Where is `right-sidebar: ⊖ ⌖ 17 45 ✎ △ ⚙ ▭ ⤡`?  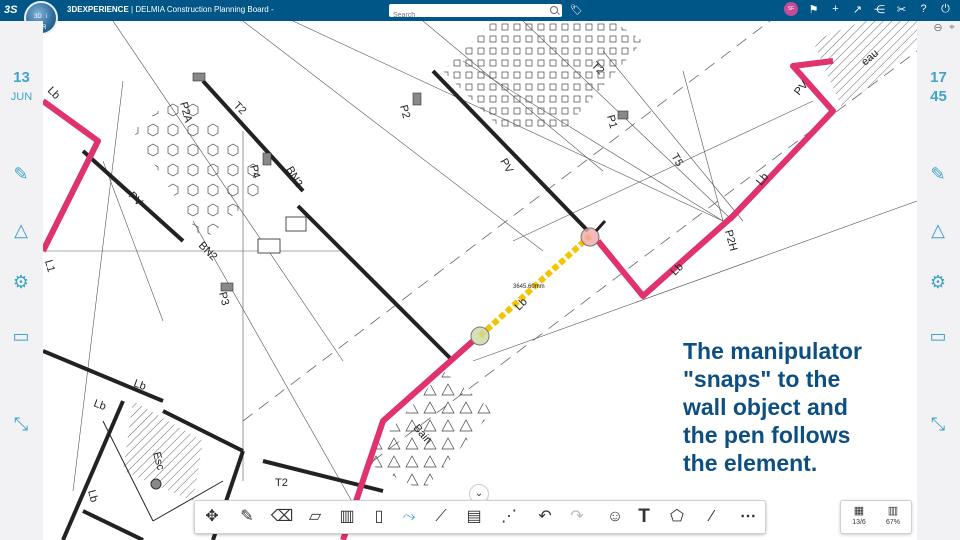 right-sidebar: ⊖ ⌖ 17 45 ✎ △ ⚙ ▭ ⤡ is located at coordinates (938, 280).